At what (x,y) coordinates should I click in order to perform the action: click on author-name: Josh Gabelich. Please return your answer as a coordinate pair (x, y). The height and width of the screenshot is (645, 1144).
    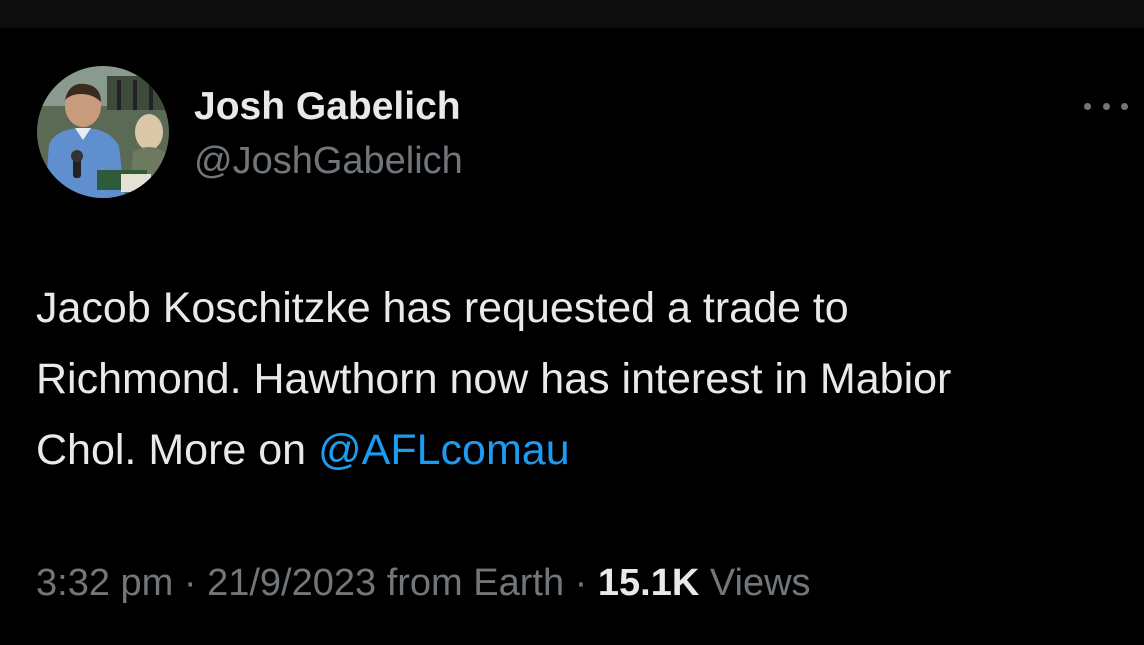
    Looking at the image, I should click on (327, 107).